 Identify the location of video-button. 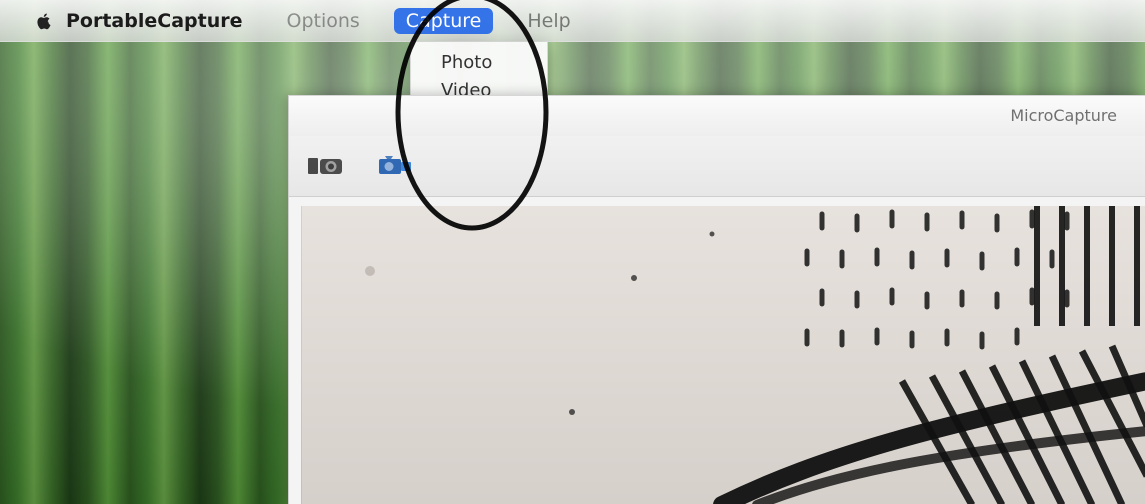
(395, 166).